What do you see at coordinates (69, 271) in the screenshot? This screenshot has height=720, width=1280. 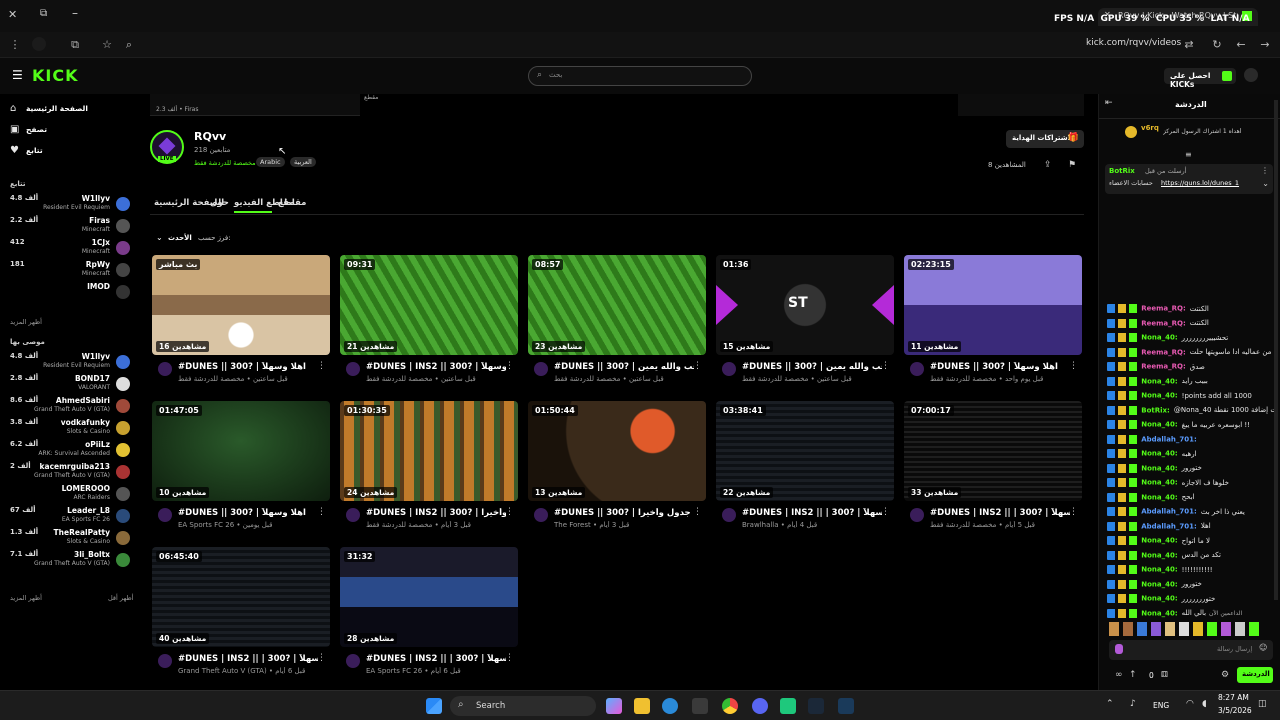 I see `sidebar.following_items-item: RpWy Minecraft 181` at bounding box center [69, 271].